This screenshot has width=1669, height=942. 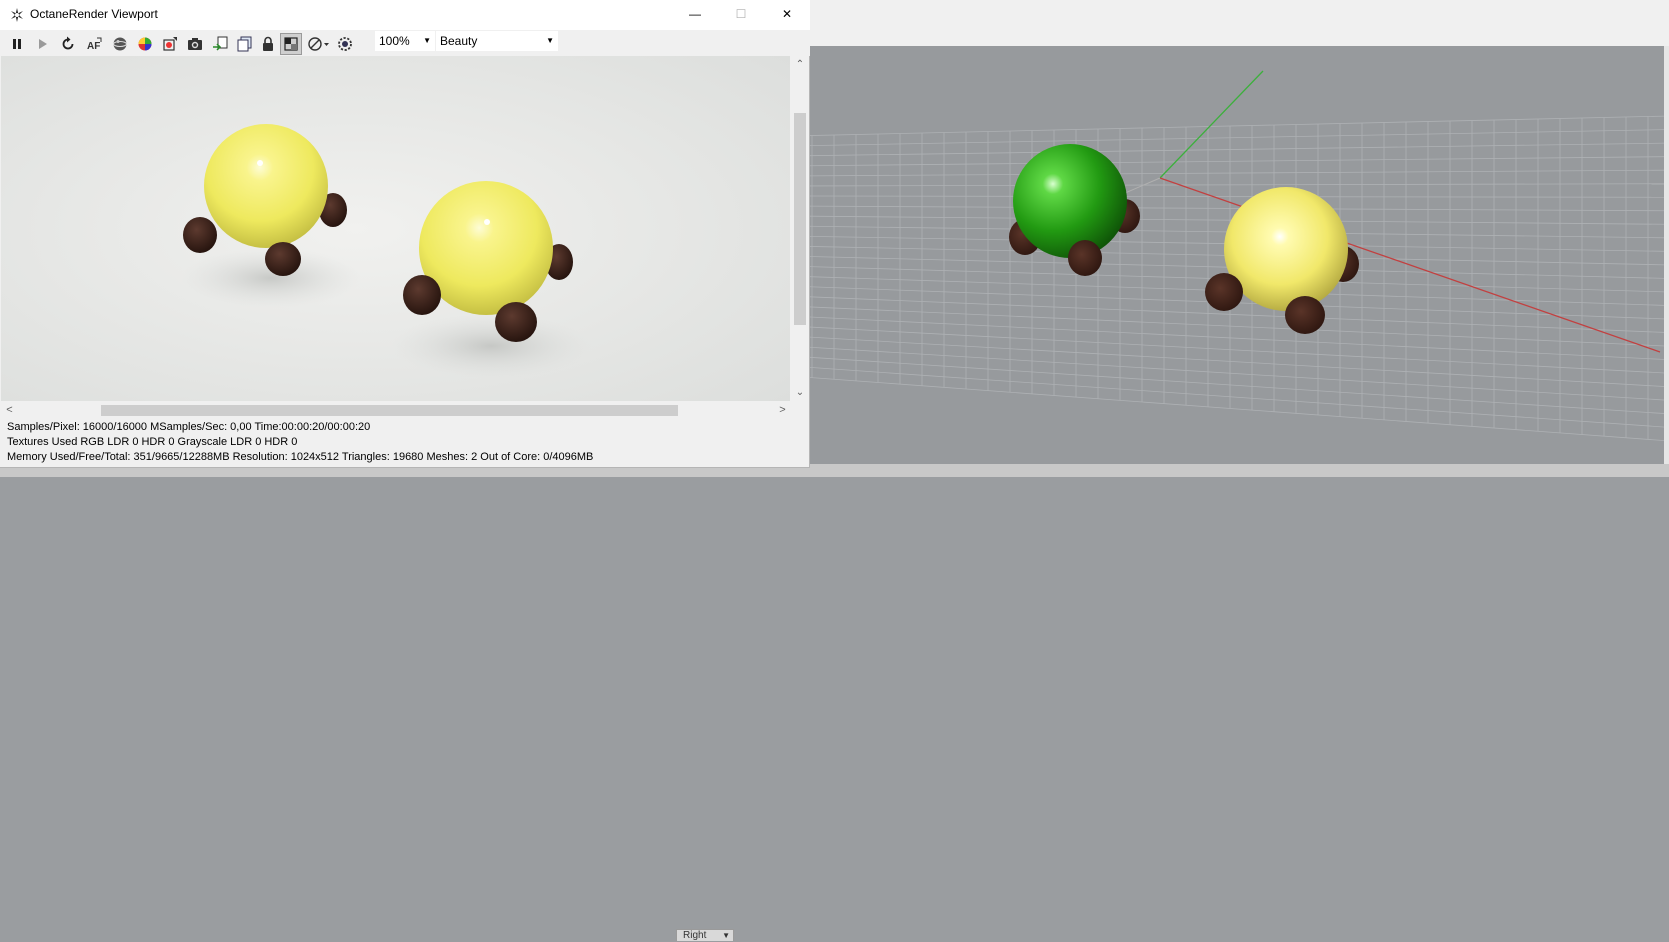 What do you see at coordinates (17, 15) in the screenshot?
I see `octane-logo-icon` at bounding box center [17, 15].